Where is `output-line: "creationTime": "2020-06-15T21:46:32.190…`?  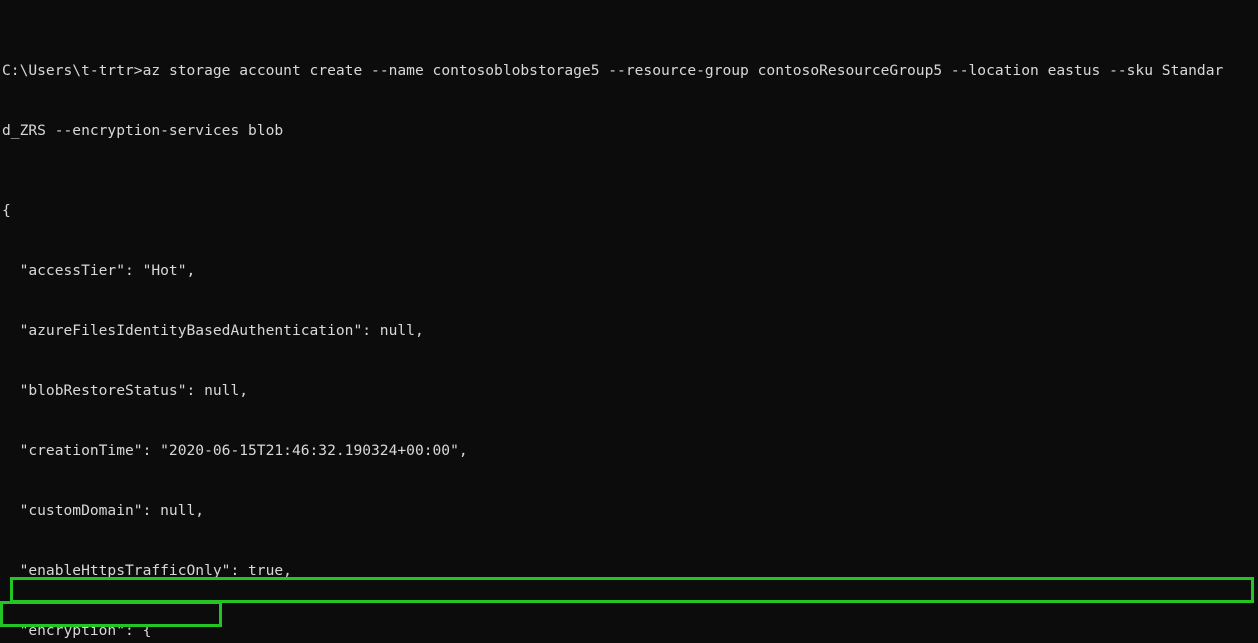 output-line: "creationTime": "2020-06-15T21:46:32.190… is located at coordinates (235, 450).